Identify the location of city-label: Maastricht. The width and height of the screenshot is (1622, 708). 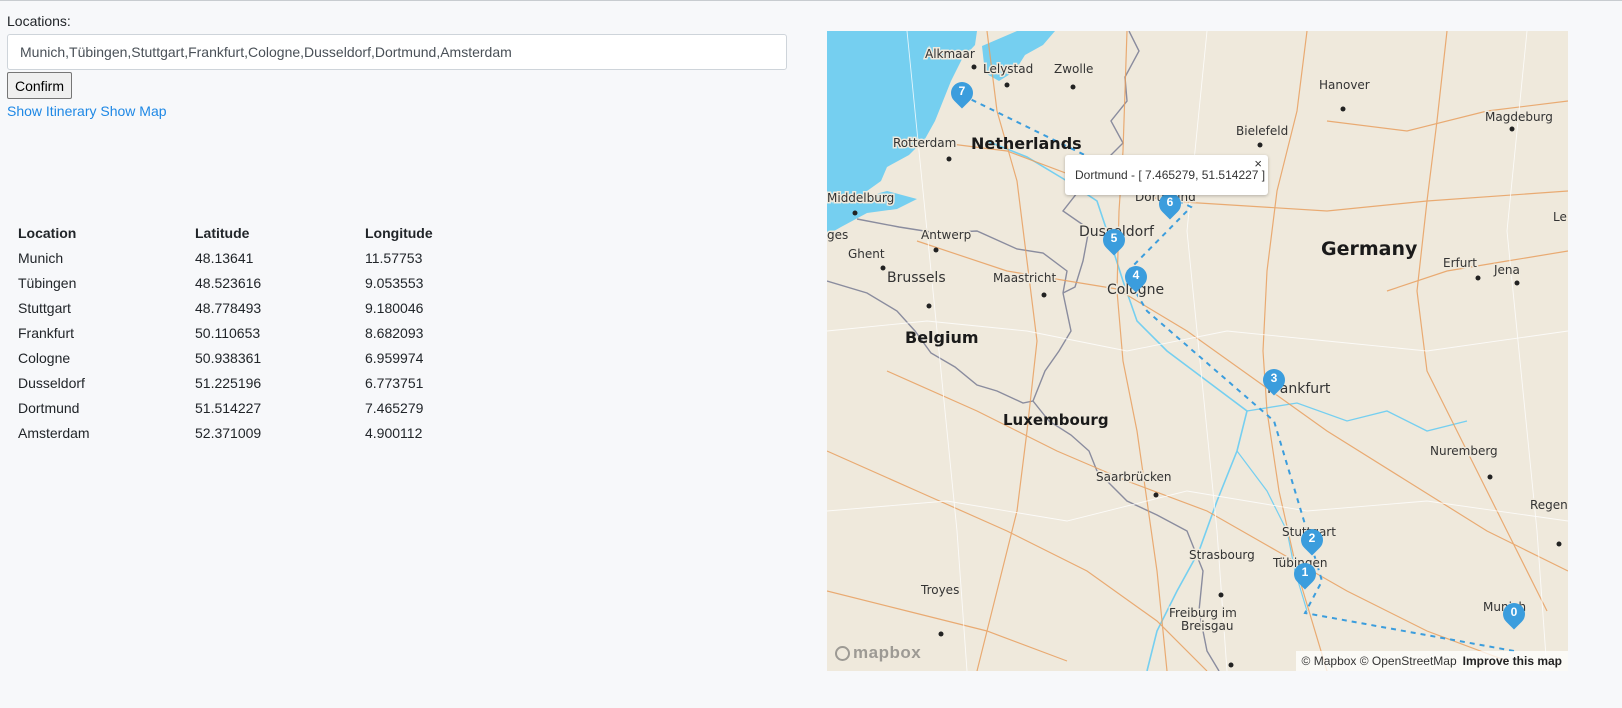
(1024, 278).